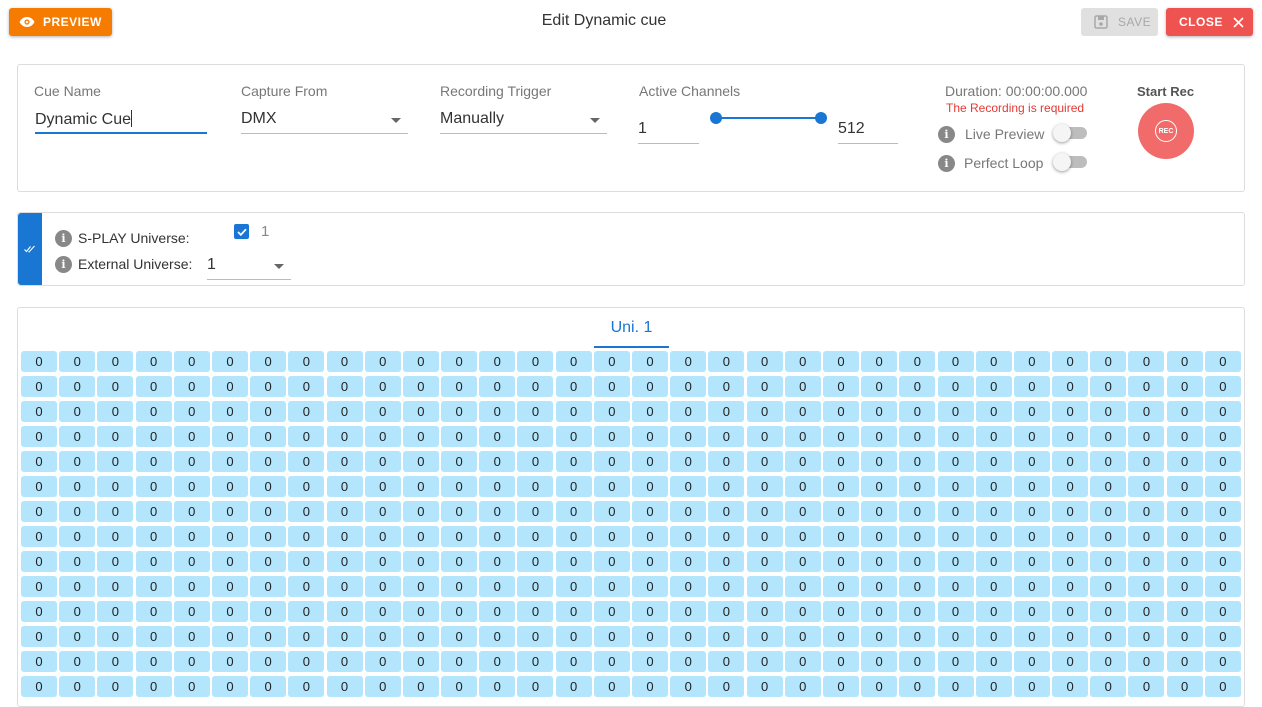  Describe the element at coordinates (1119, 22) in the screenshot. I see `save-button: SAVE` at that location.